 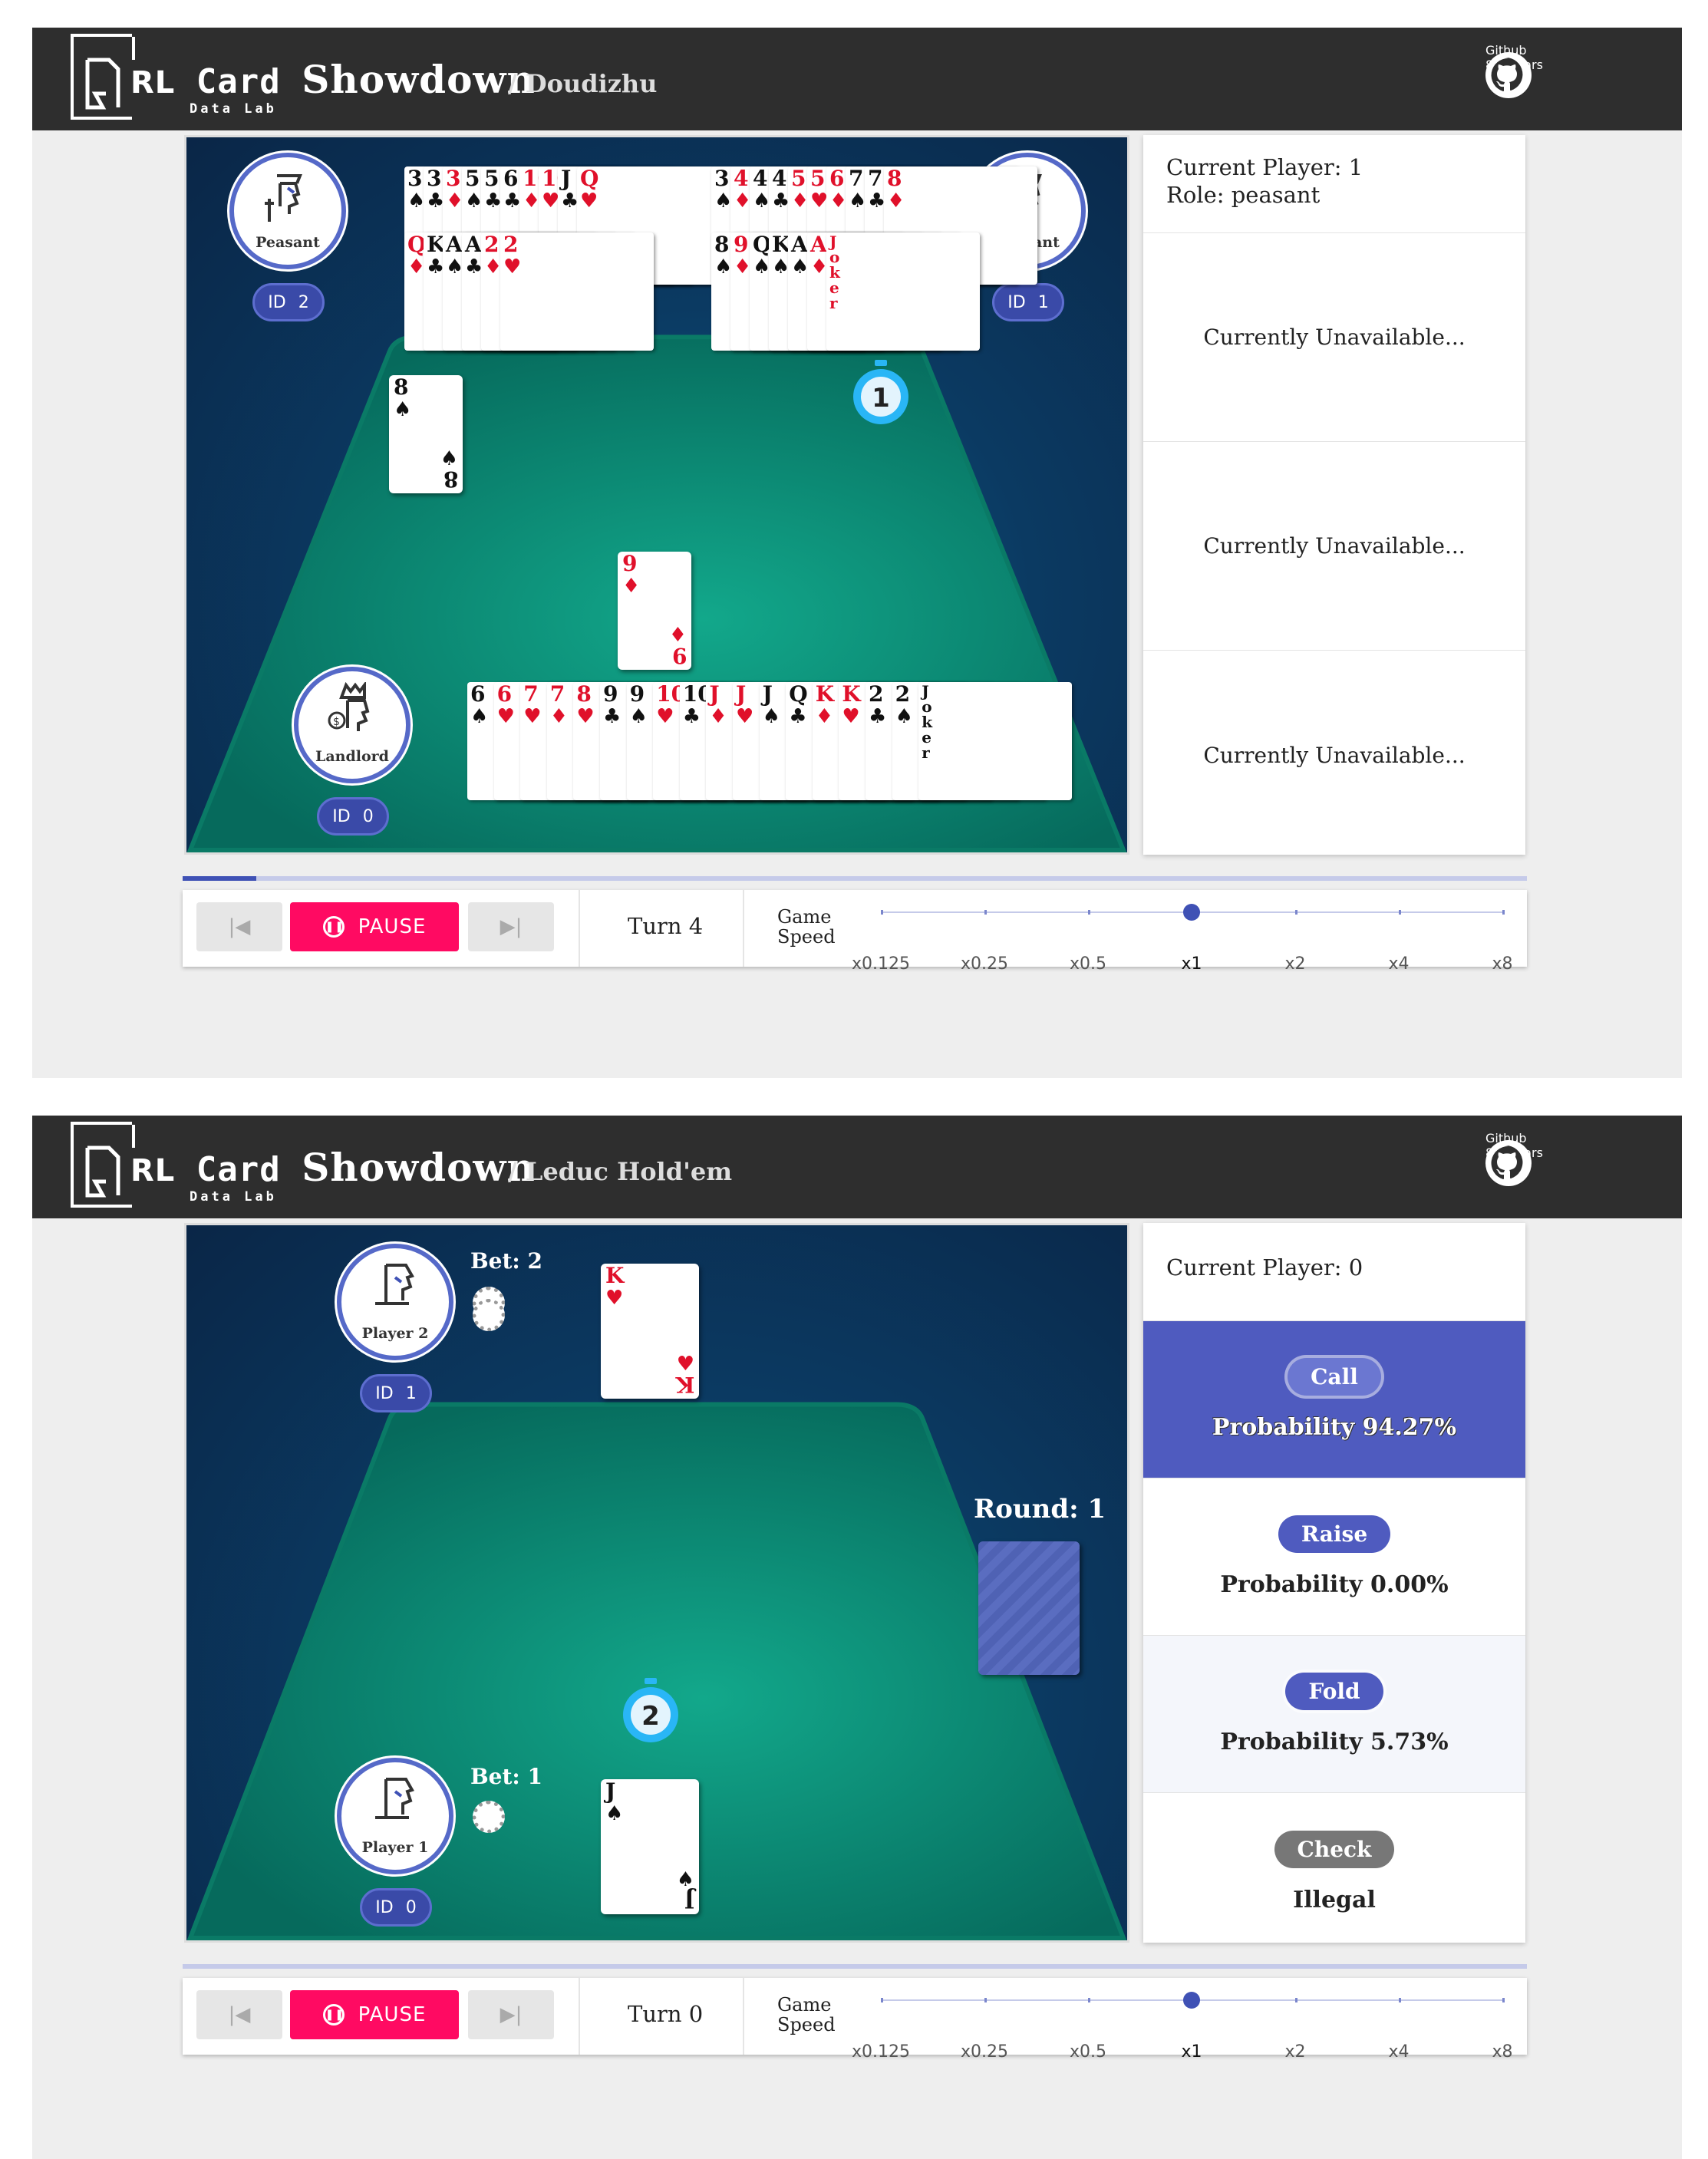 What do you see at coordinates (612, 716) in the screenshot?
I see `card-suit: ♣` at bounding box center [612, 716].